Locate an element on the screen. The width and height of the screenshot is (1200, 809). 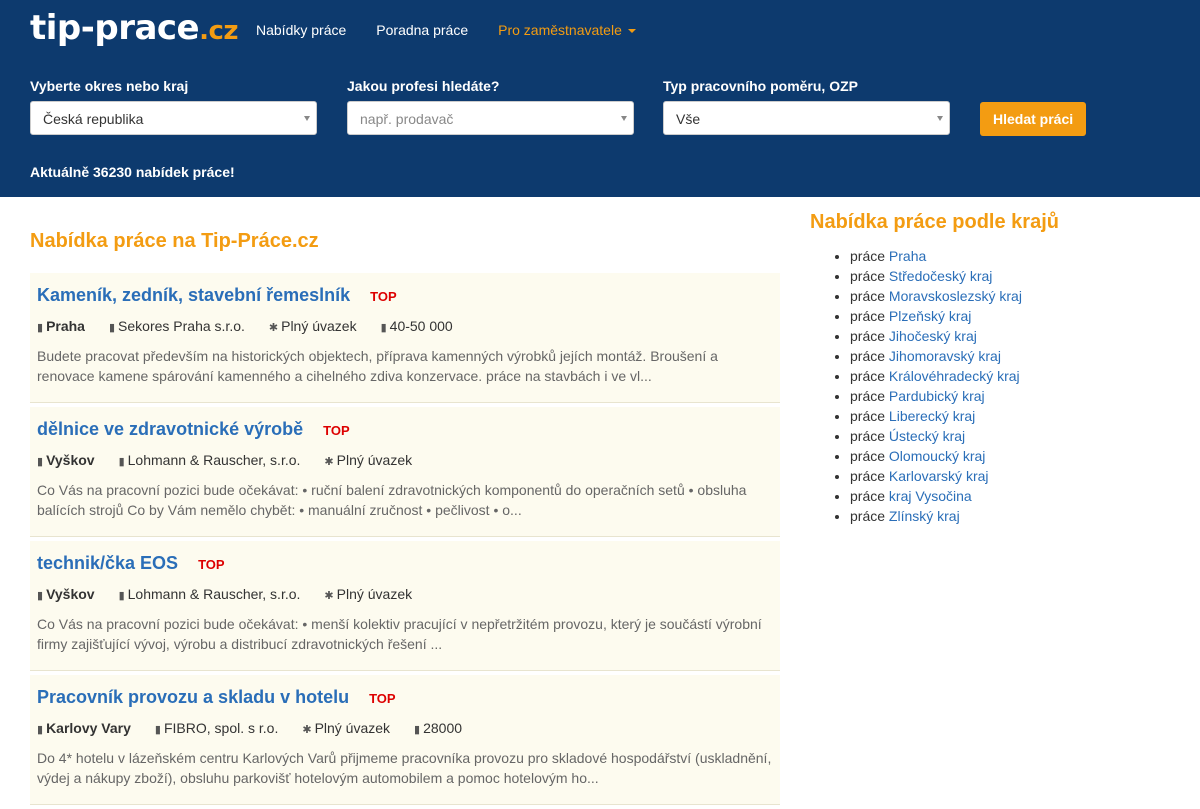
region-list-item: práce Jihočeský kraj is located at coordinates (954, 336).